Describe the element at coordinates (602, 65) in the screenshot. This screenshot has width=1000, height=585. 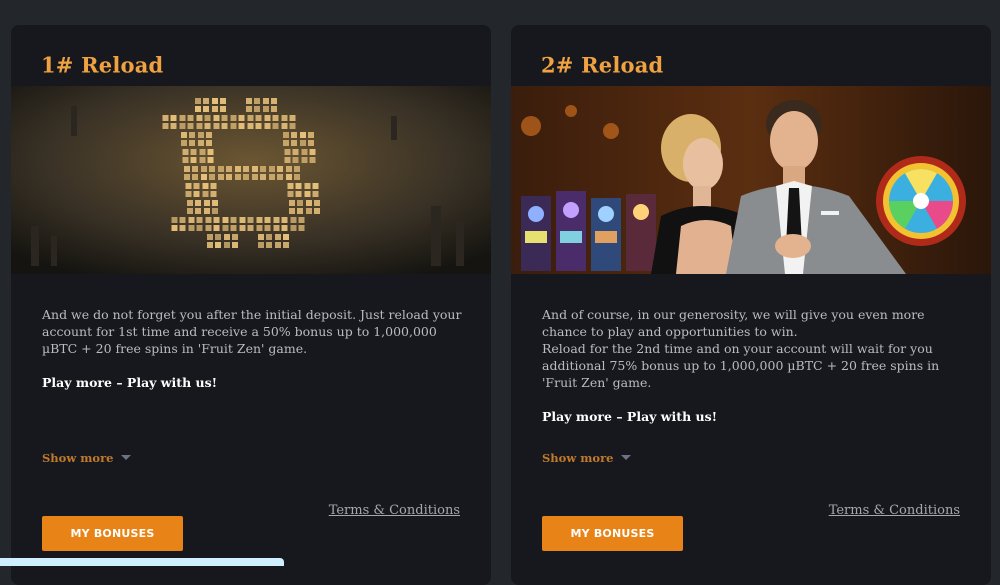
I see `card-title: 2# Reload` at that location.